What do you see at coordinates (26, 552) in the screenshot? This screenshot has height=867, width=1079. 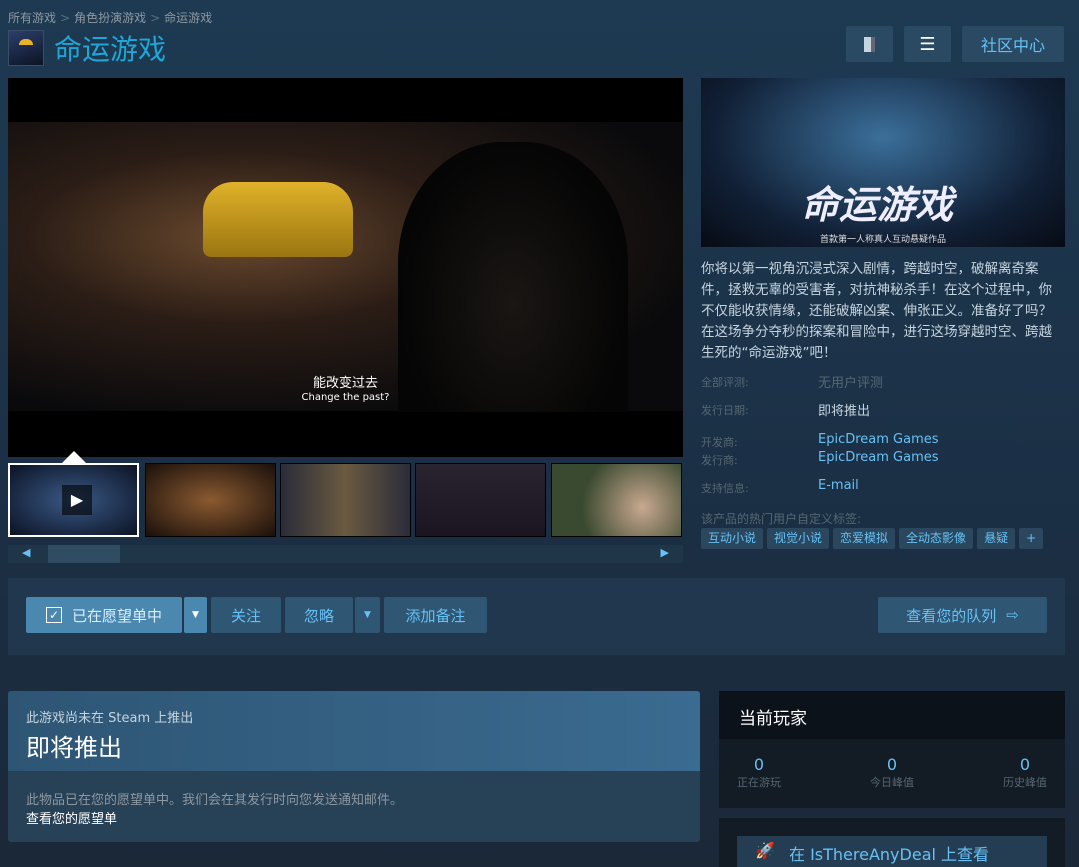 I see `scroll-left-icon: ◀` at bounding box center [26, 552].